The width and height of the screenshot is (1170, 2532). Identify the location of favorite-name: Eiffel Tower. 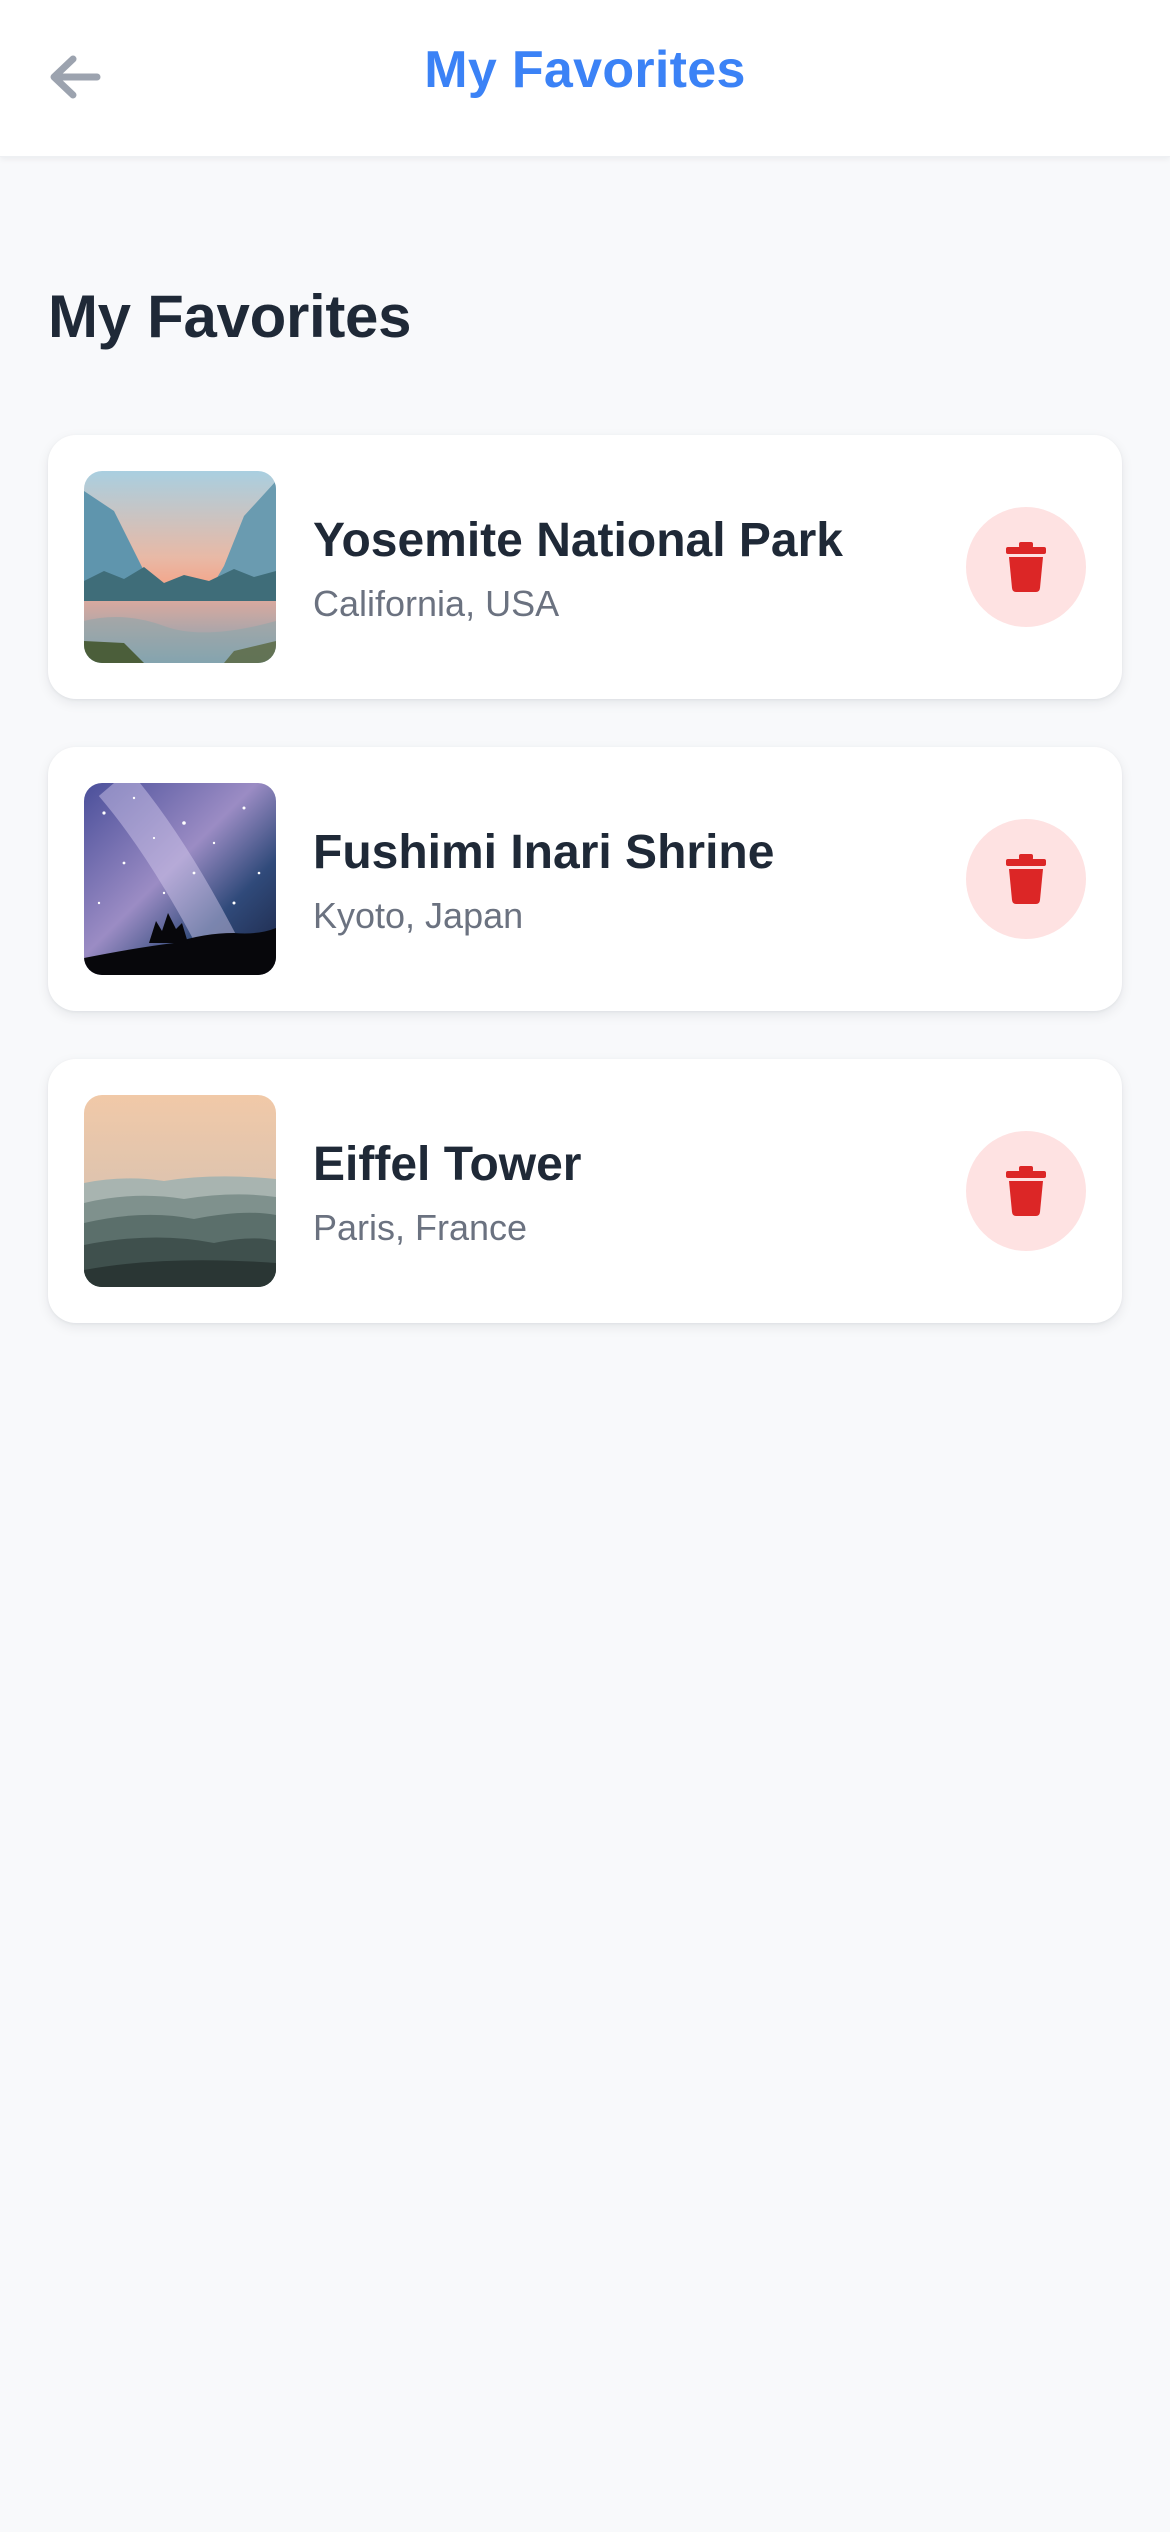
(447, 1164).